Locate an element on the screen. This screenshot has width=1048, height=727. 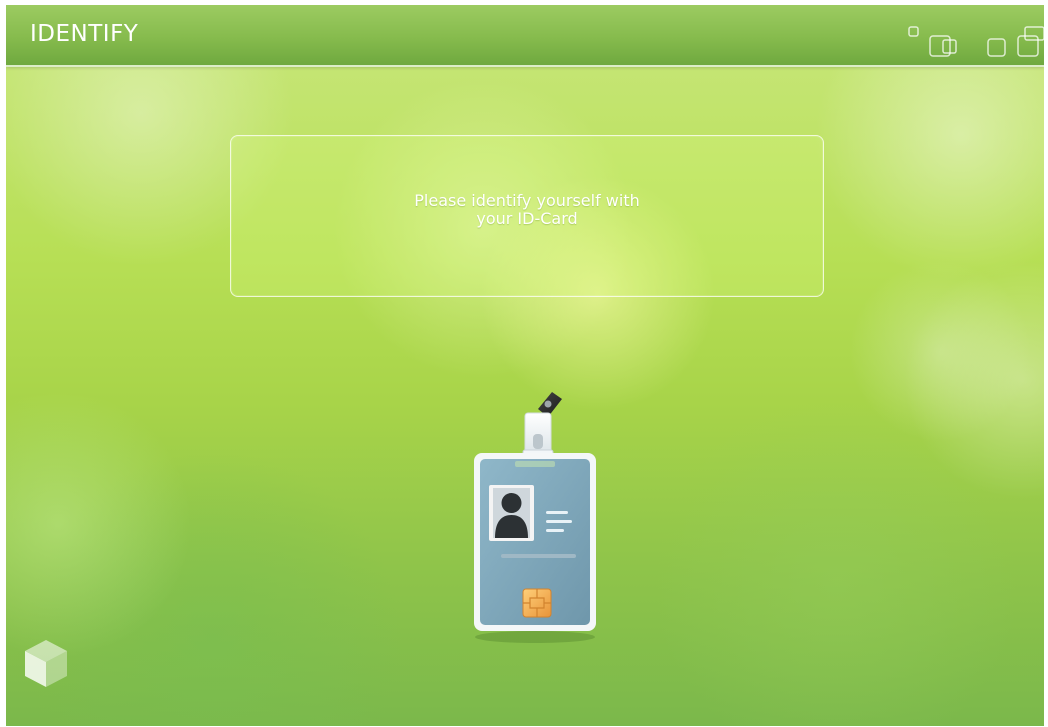
title-bar: IDENTIFY is located at coordinates (525, 36).